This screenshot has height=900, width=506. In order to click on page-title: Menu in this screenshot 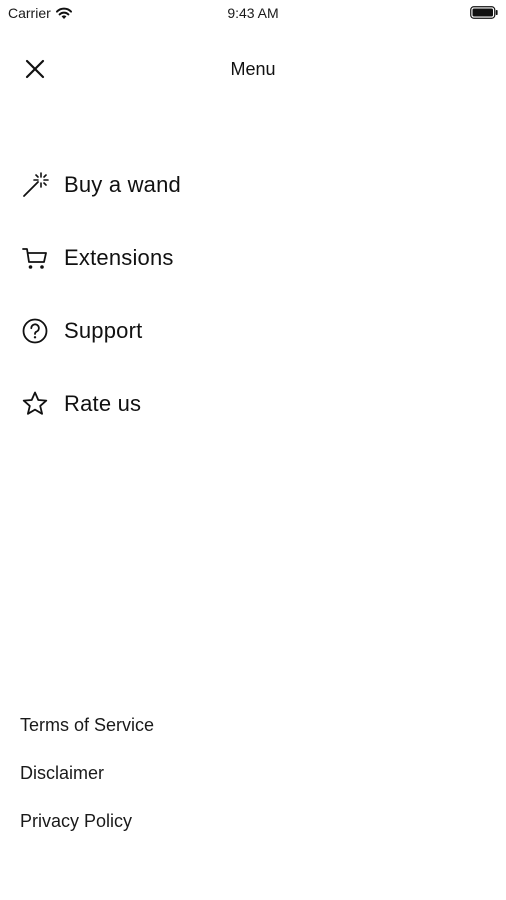, I will do `click(253, 69)`.